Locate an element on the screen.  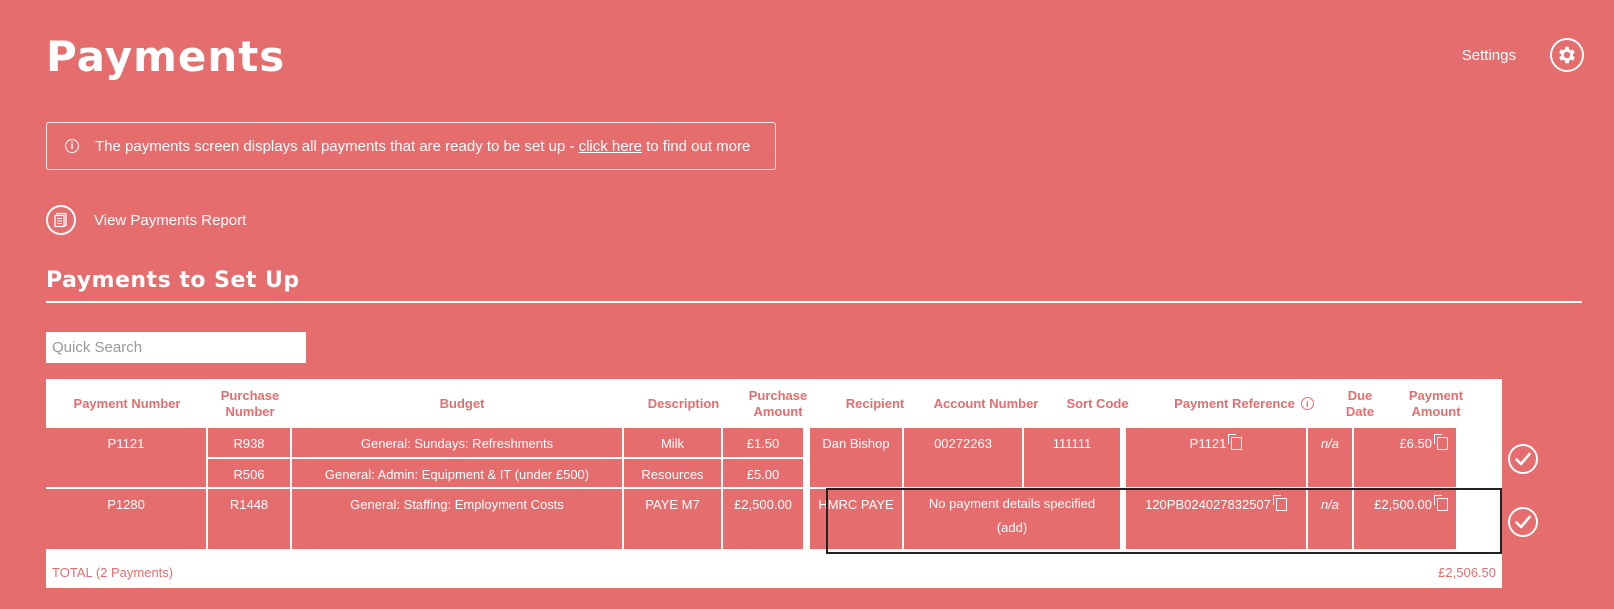
header-budget: Budget is located at coordinates (462, 403).